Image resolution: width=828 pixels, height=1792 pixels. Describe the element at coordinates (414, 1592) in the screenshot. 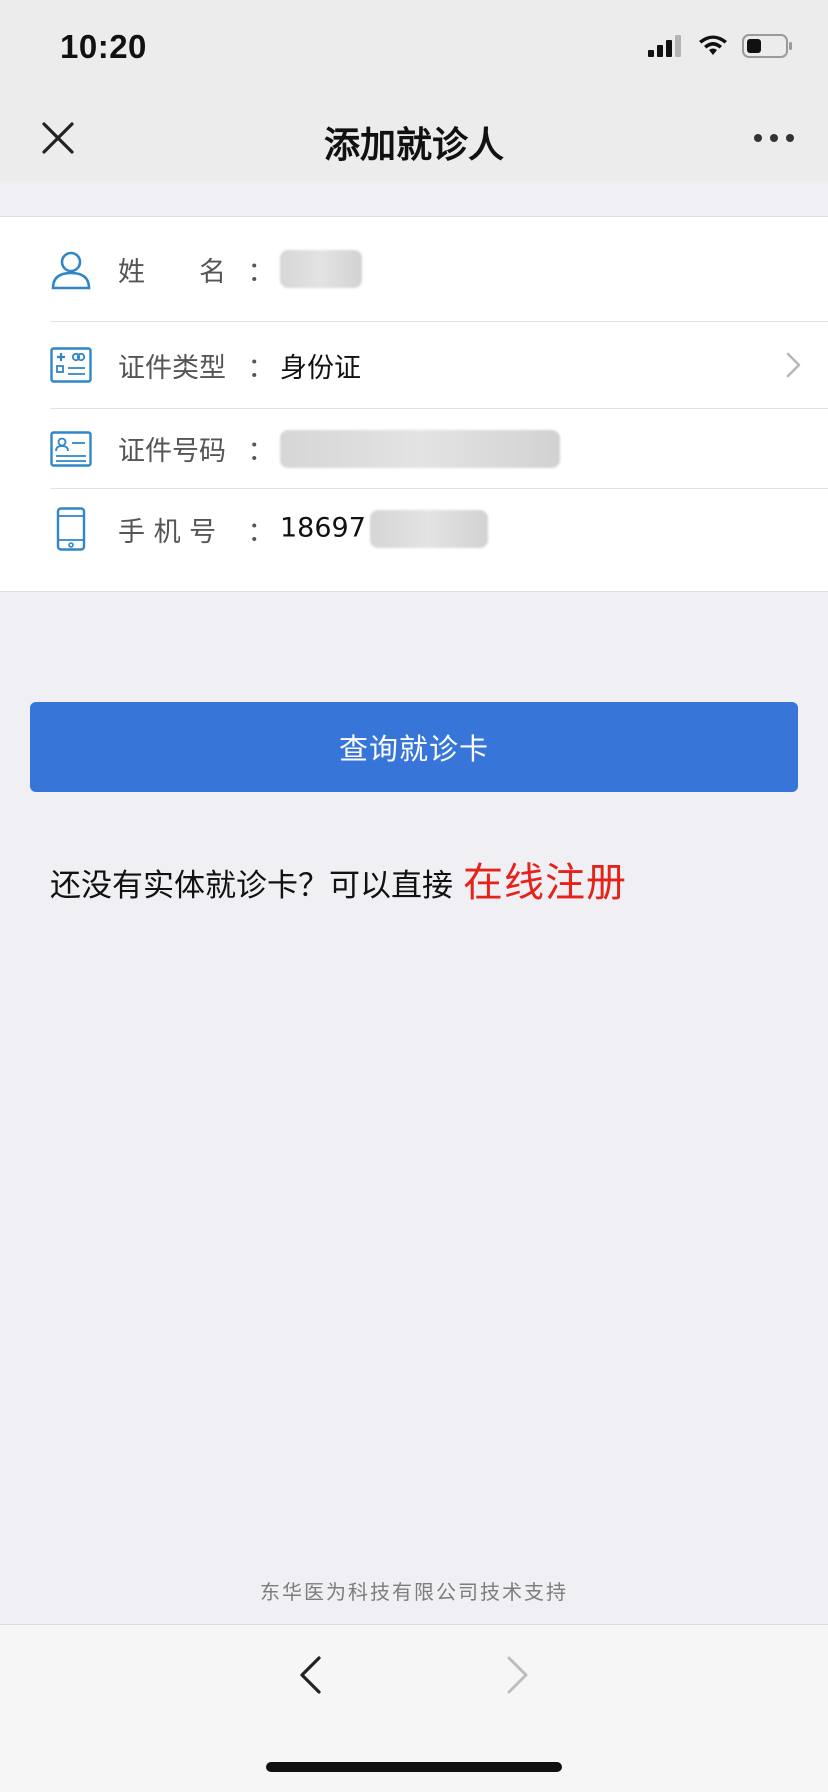

I see `tech-support-text: 东华医为科技有限公司技术支持` at that location.